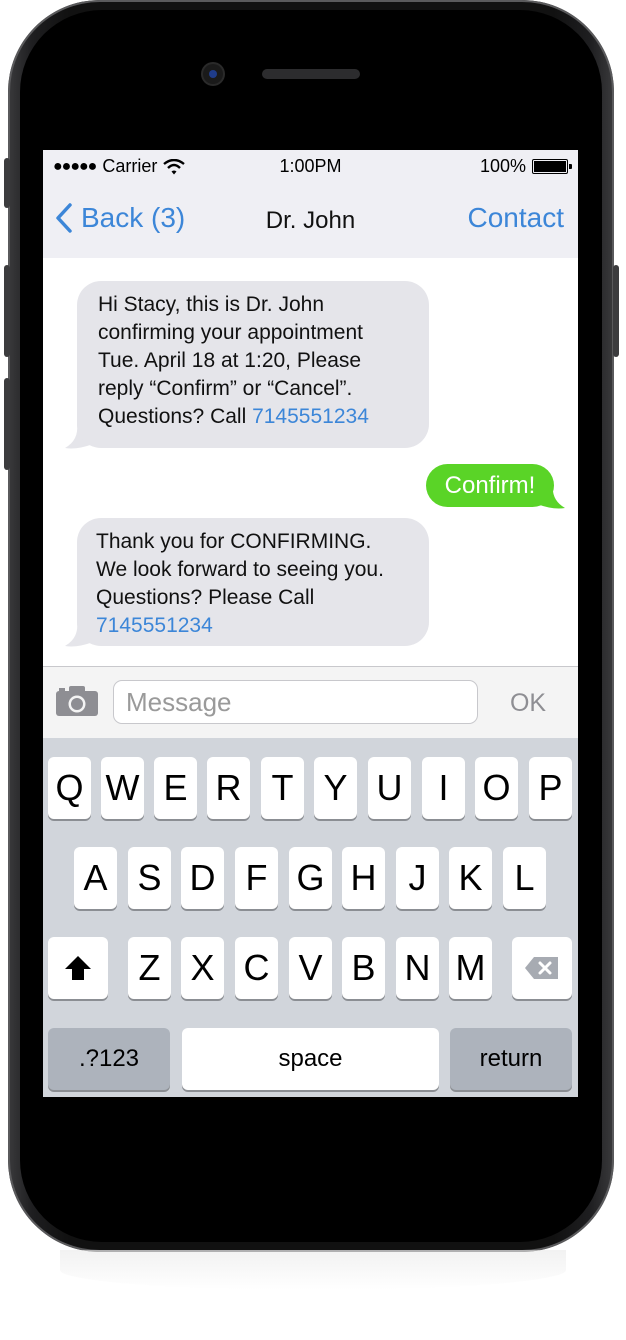 Image resolution: width=626 pixels, height=1340 pixels. What do you see at coordinates (310, 968) in the screenshot?
I see `key-v: V` at bounding box center [310, 968].